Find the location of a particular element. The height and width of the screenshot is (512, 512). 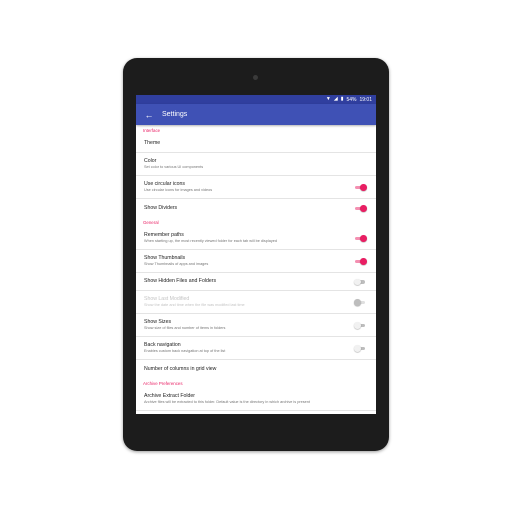

pref-title: Theme is located at coordinates (152, 143).